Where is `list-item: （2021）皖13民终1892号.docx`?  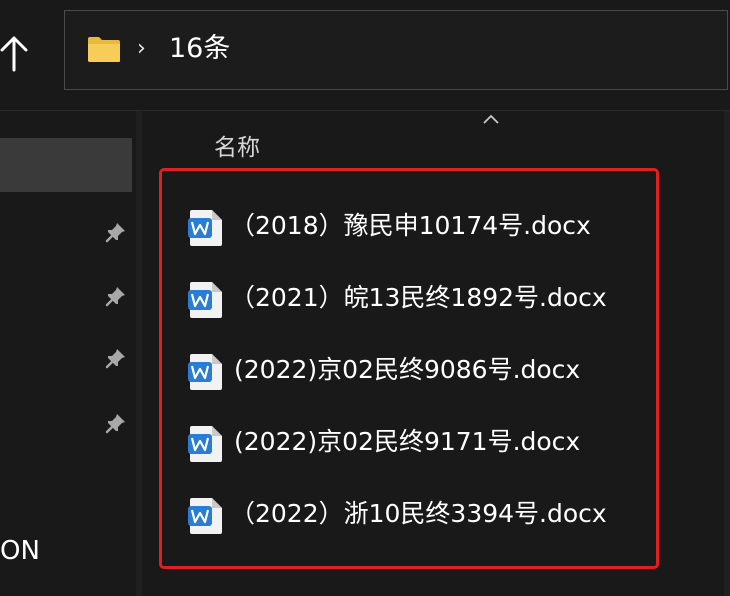 list-item: （2021）皖13民终1892号.docx is located at coordinates (421, 299).